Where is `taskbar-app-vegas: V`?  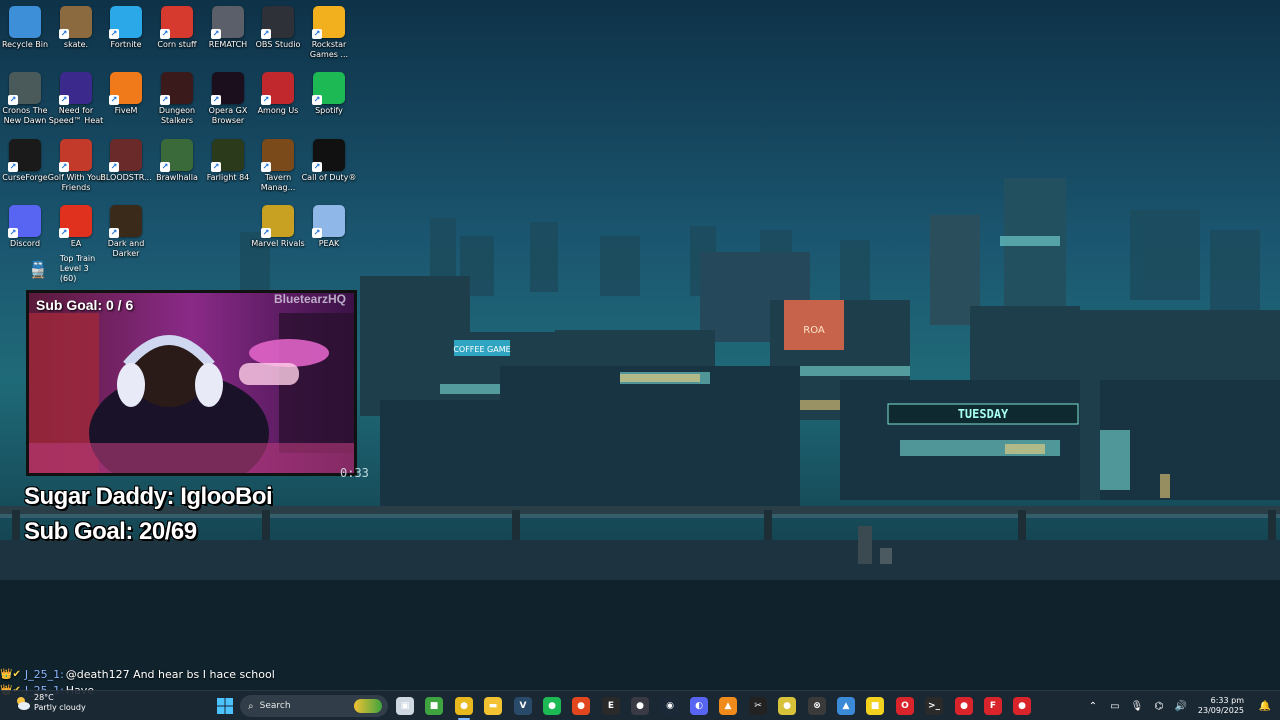 taskbar-app-vegas: V is located at coordinates (523, 706).